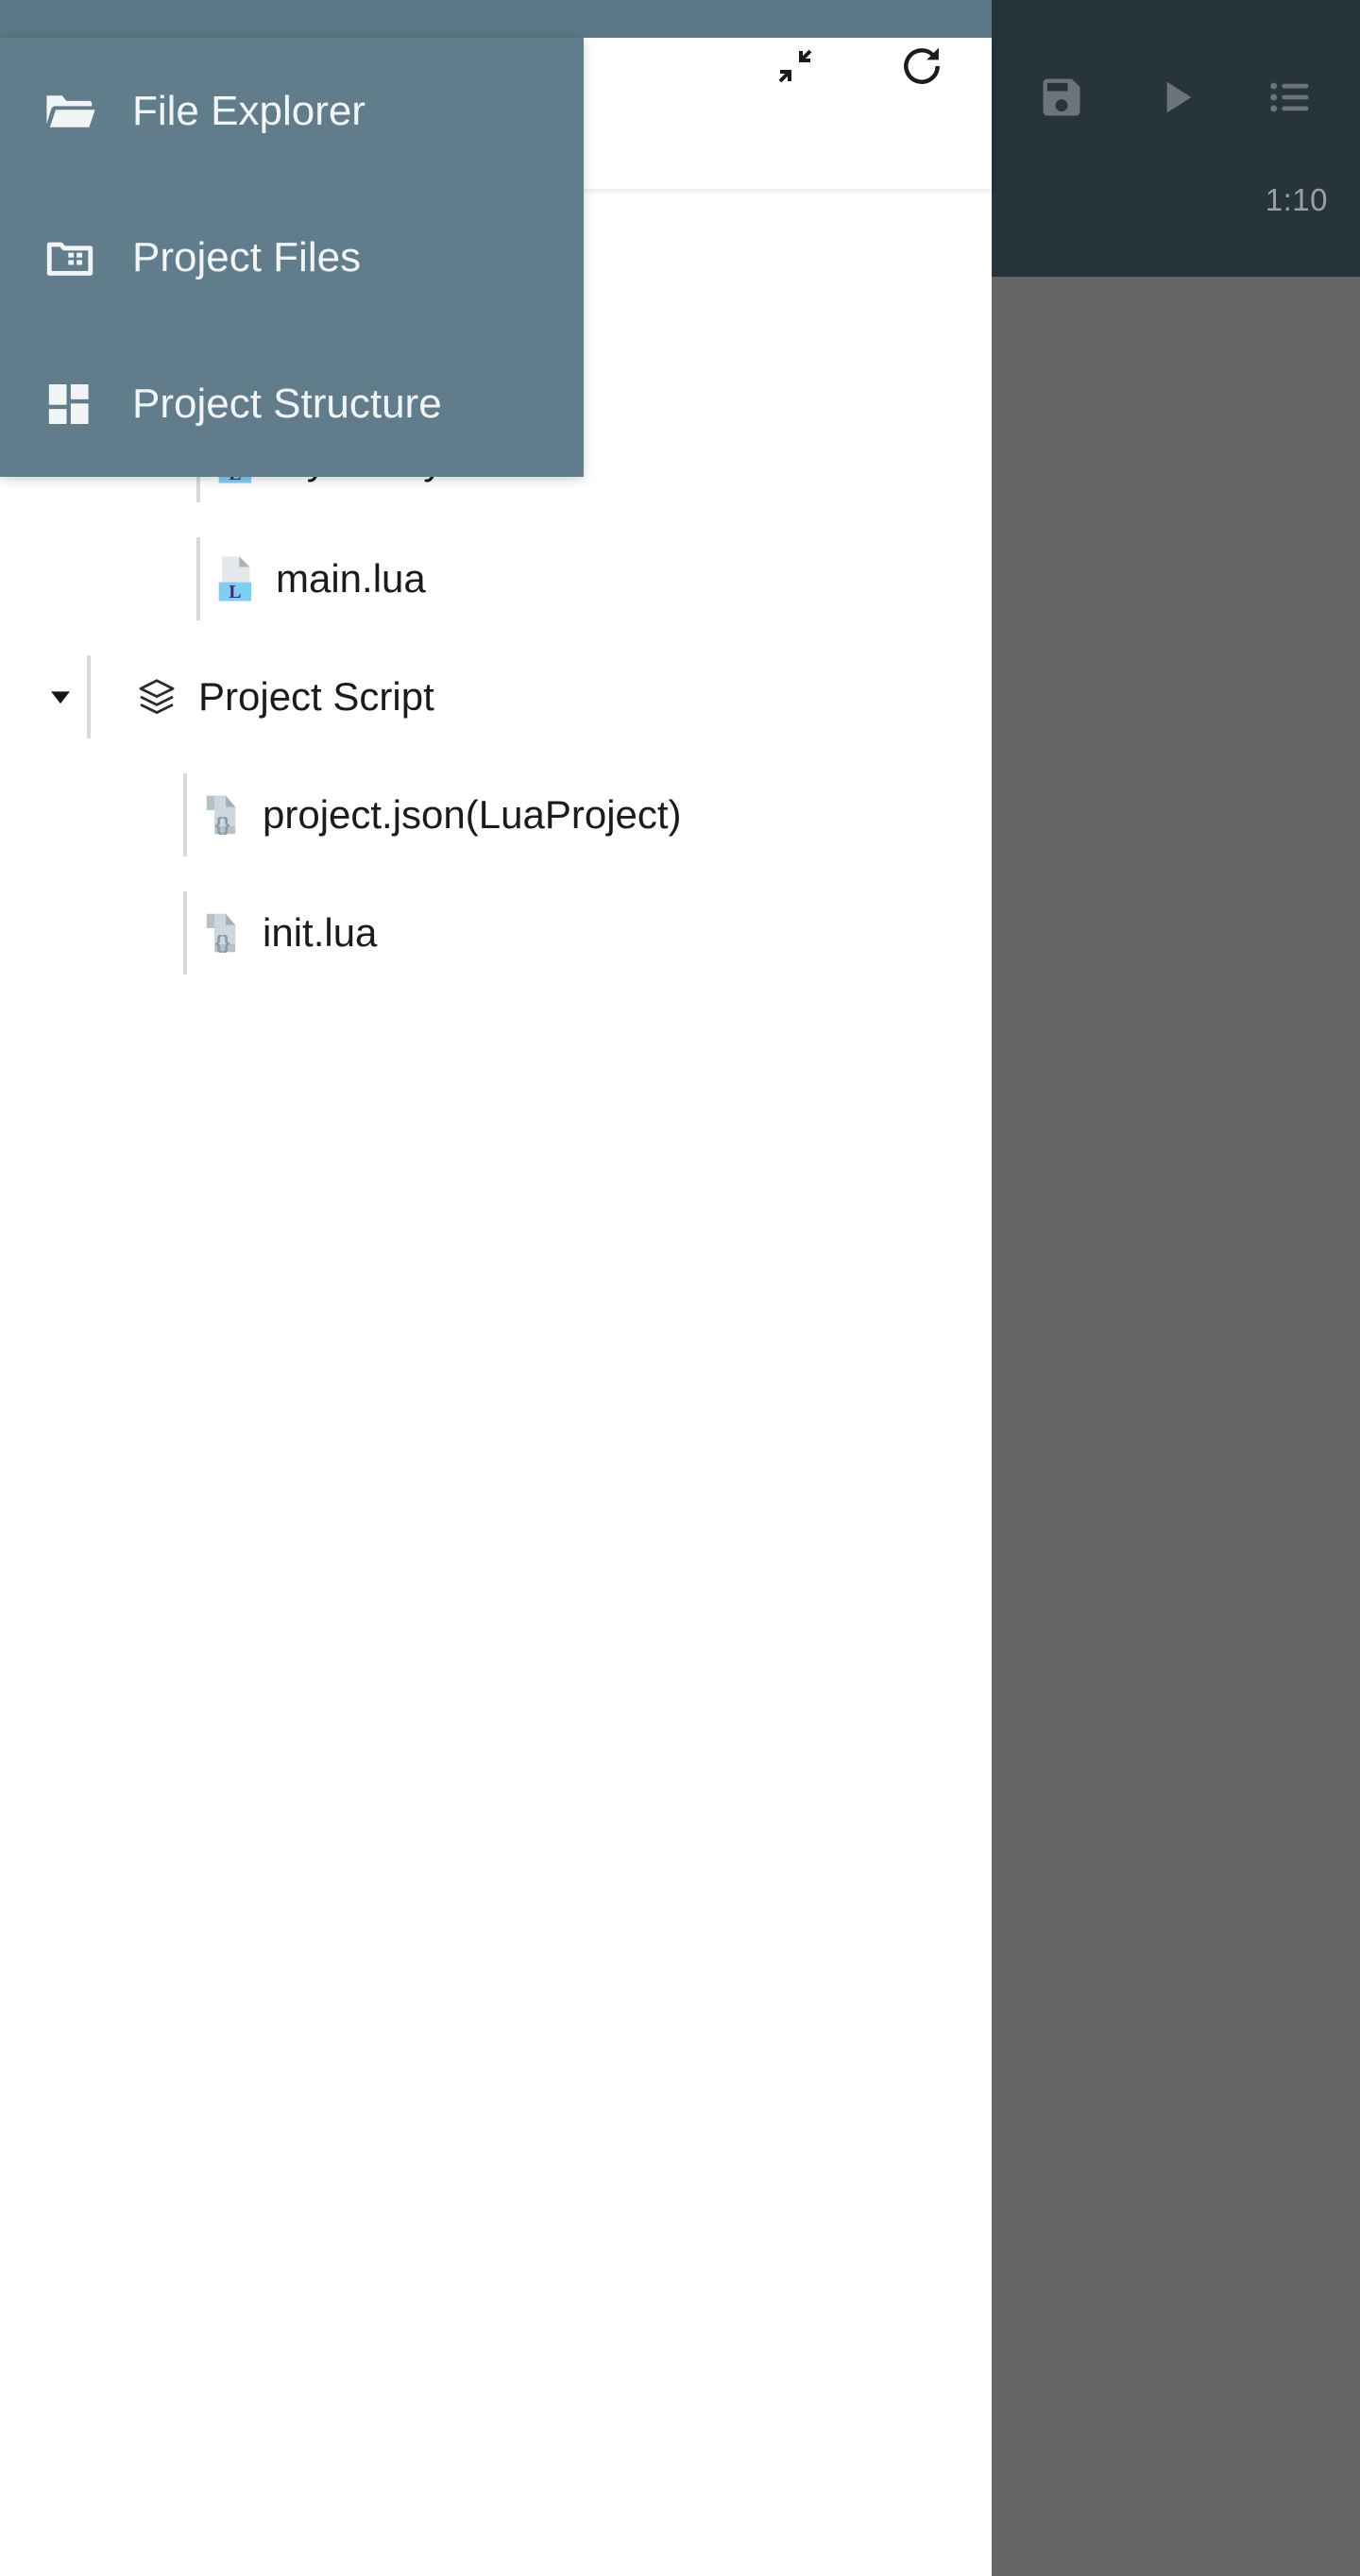  What do you see at coordinates (247, 256) in the screenshot?
I see `menu-item-label: Project Files` at bounding box center [247, 256].